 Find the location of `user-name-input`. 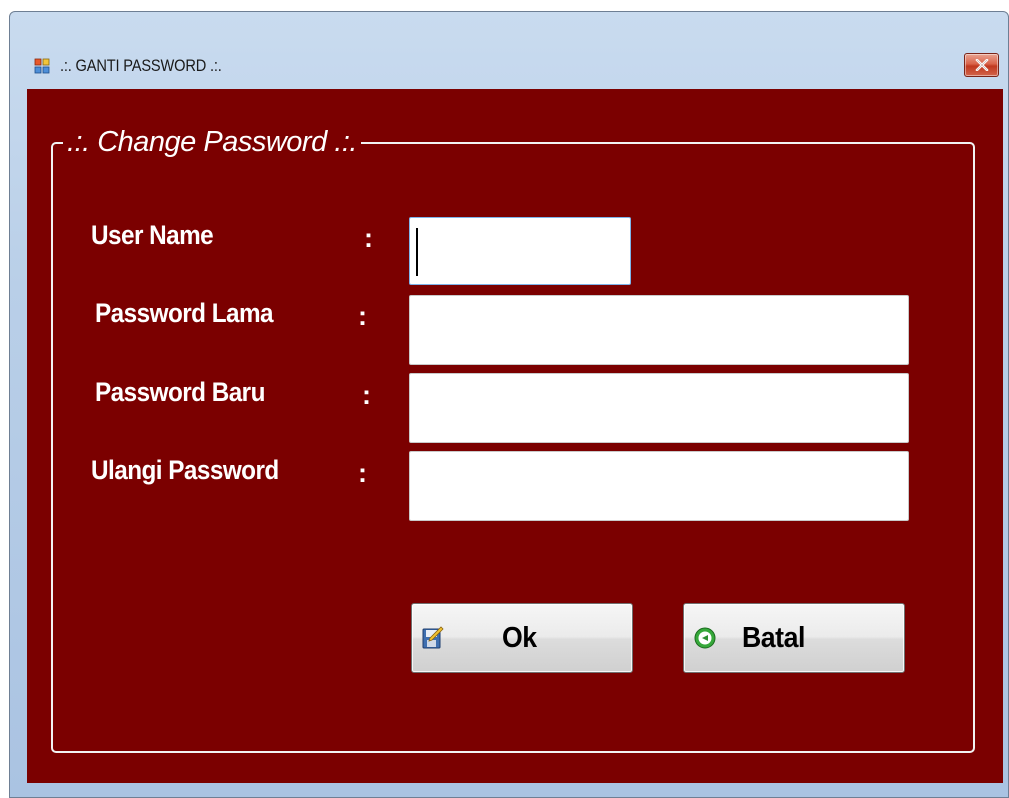

user-name-input is located at coordinates (520, 251).